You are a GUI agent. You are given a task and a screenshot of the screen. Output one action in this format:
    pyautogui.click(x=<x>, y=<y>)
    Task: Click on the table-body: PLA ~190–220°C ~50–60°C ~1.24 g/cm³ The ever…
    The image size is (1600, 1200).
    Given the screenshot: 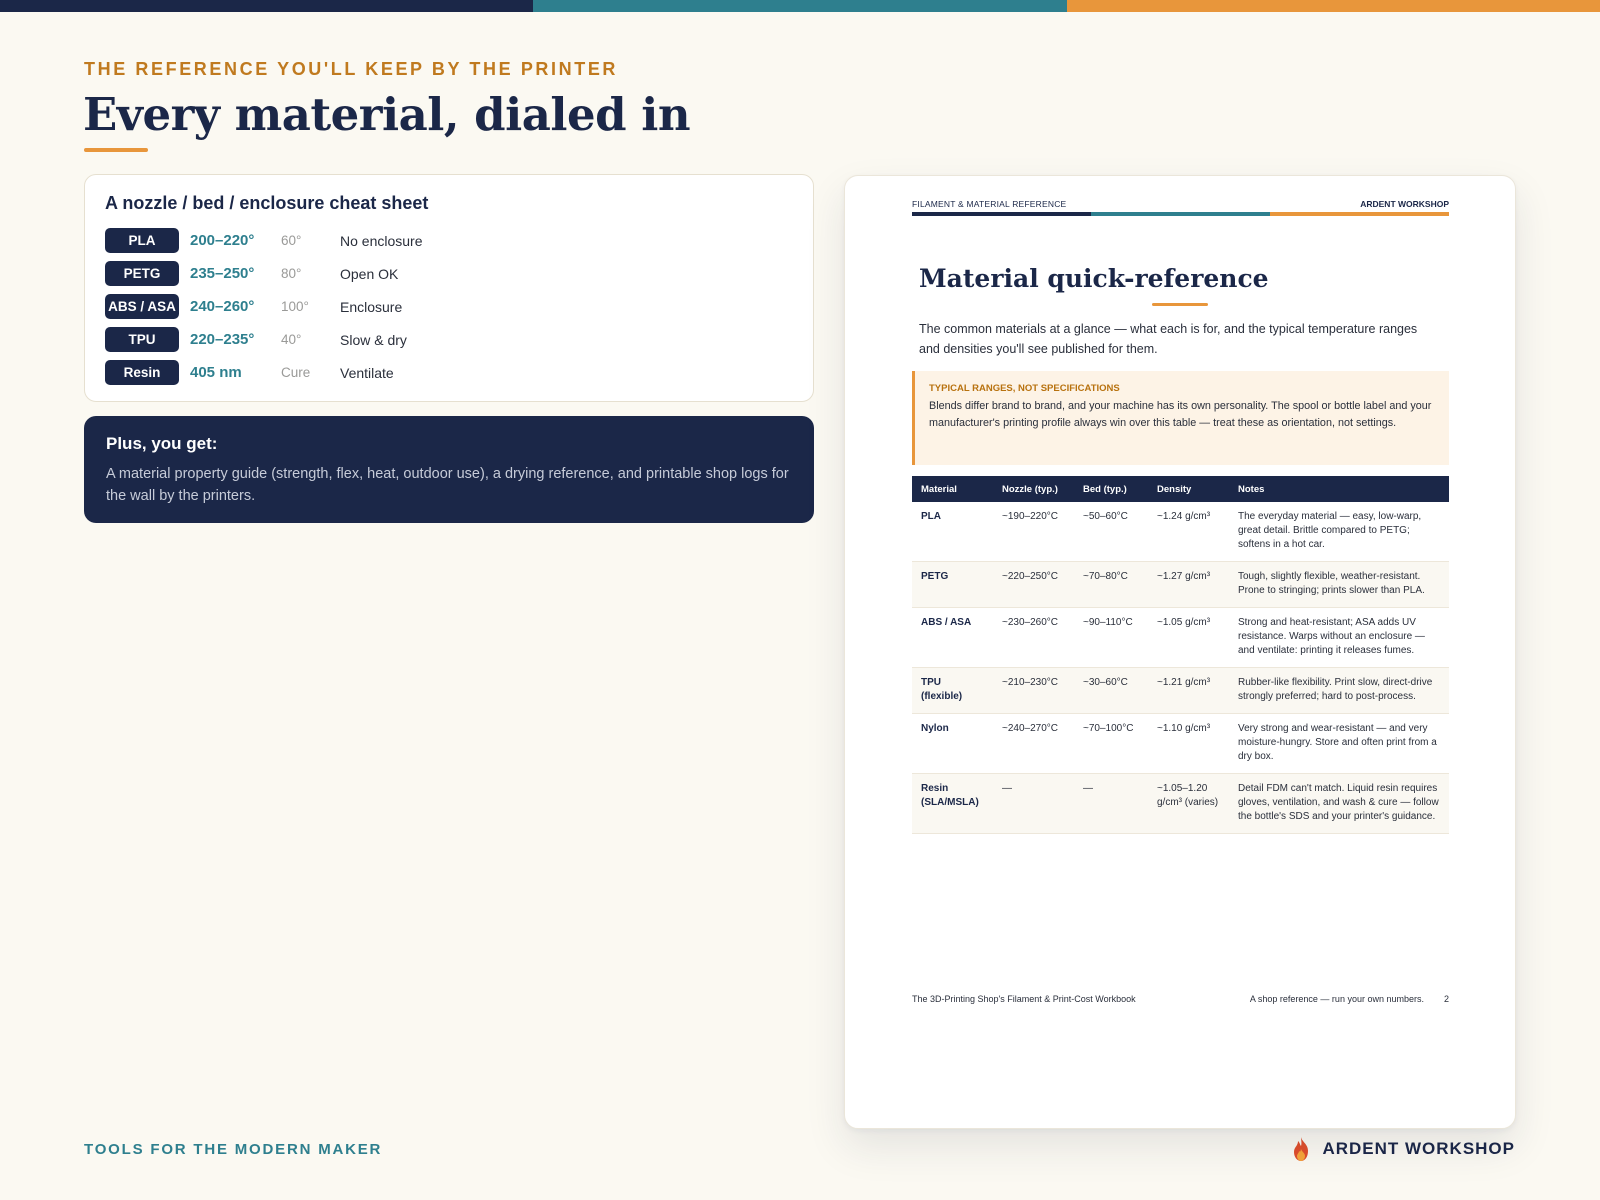 What is the action you would take?
    pyautogui.click(x=1180, y=668)
    